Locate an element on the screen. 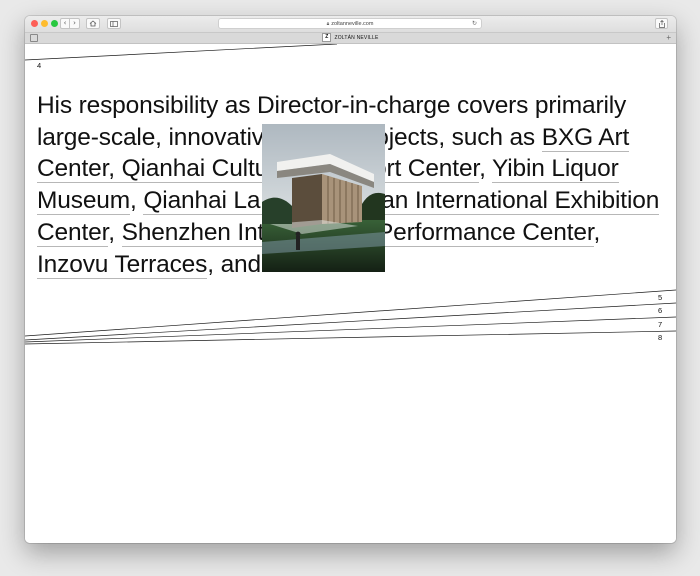 This screenshot has width=700, height=576. sidebar-button is located at coordinates (114, 23).